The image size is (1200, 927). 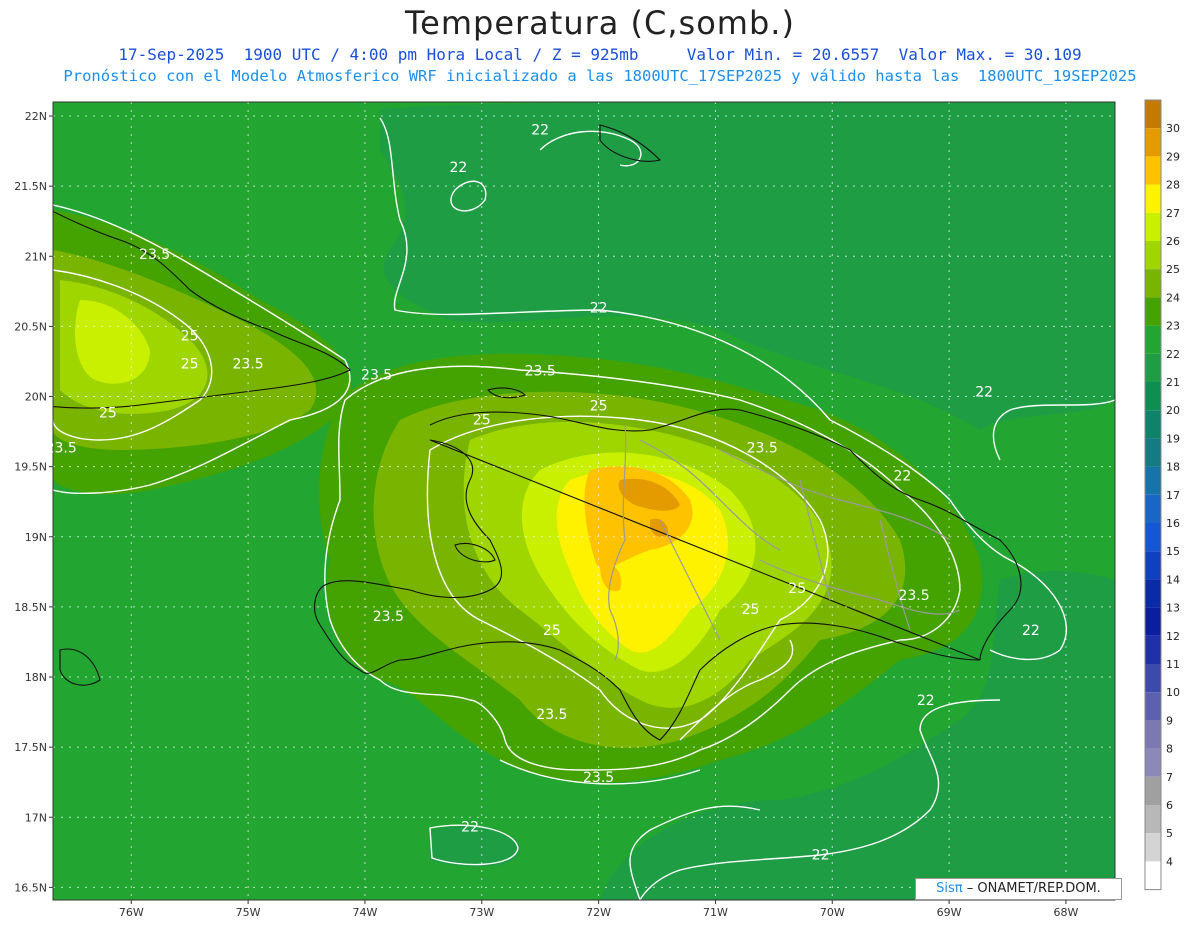 I want to click on lon-label: 71W, so click(x=715, y=912).